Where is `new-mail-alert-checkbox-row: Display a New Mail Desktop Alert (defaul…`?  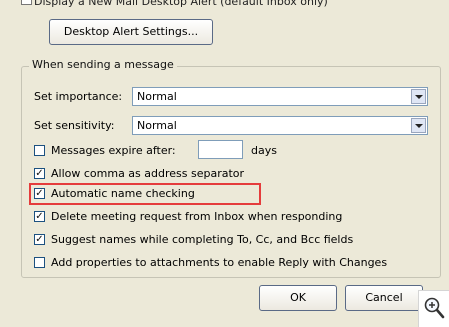 new-mail-alert-checkbox-row: Display a New Mail Desktop Alert (defaul… is located at coordinates (174, 4).